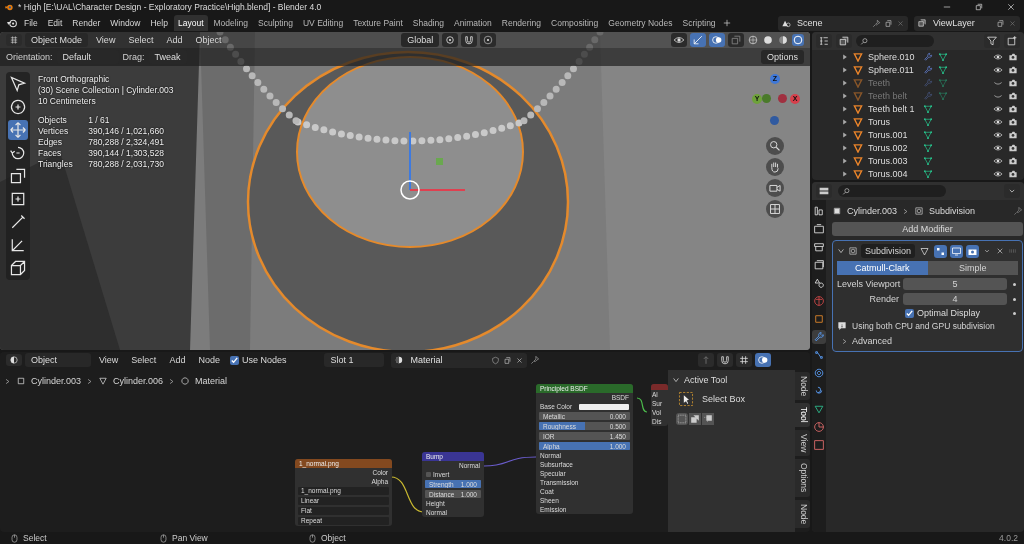 This screenshot has width=1024, height=544. Describe the element at coordinates (86, 23) in the screenshot. I see `menu-item: Render` at that location.